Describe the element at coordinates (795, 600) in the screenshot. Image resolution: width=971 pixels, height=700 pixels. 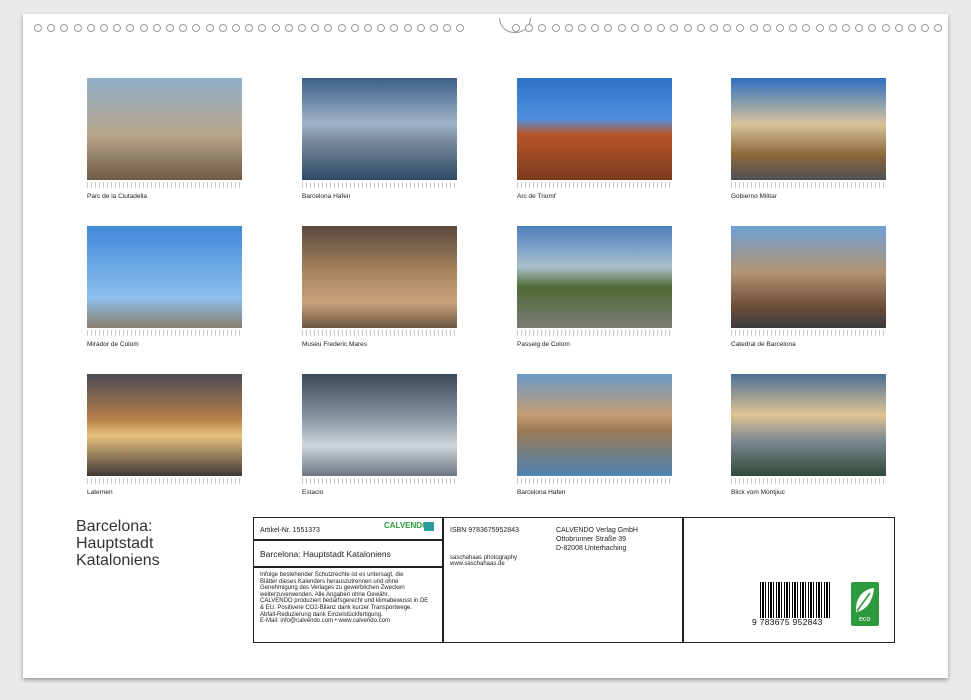
I see `barcode` at that location.